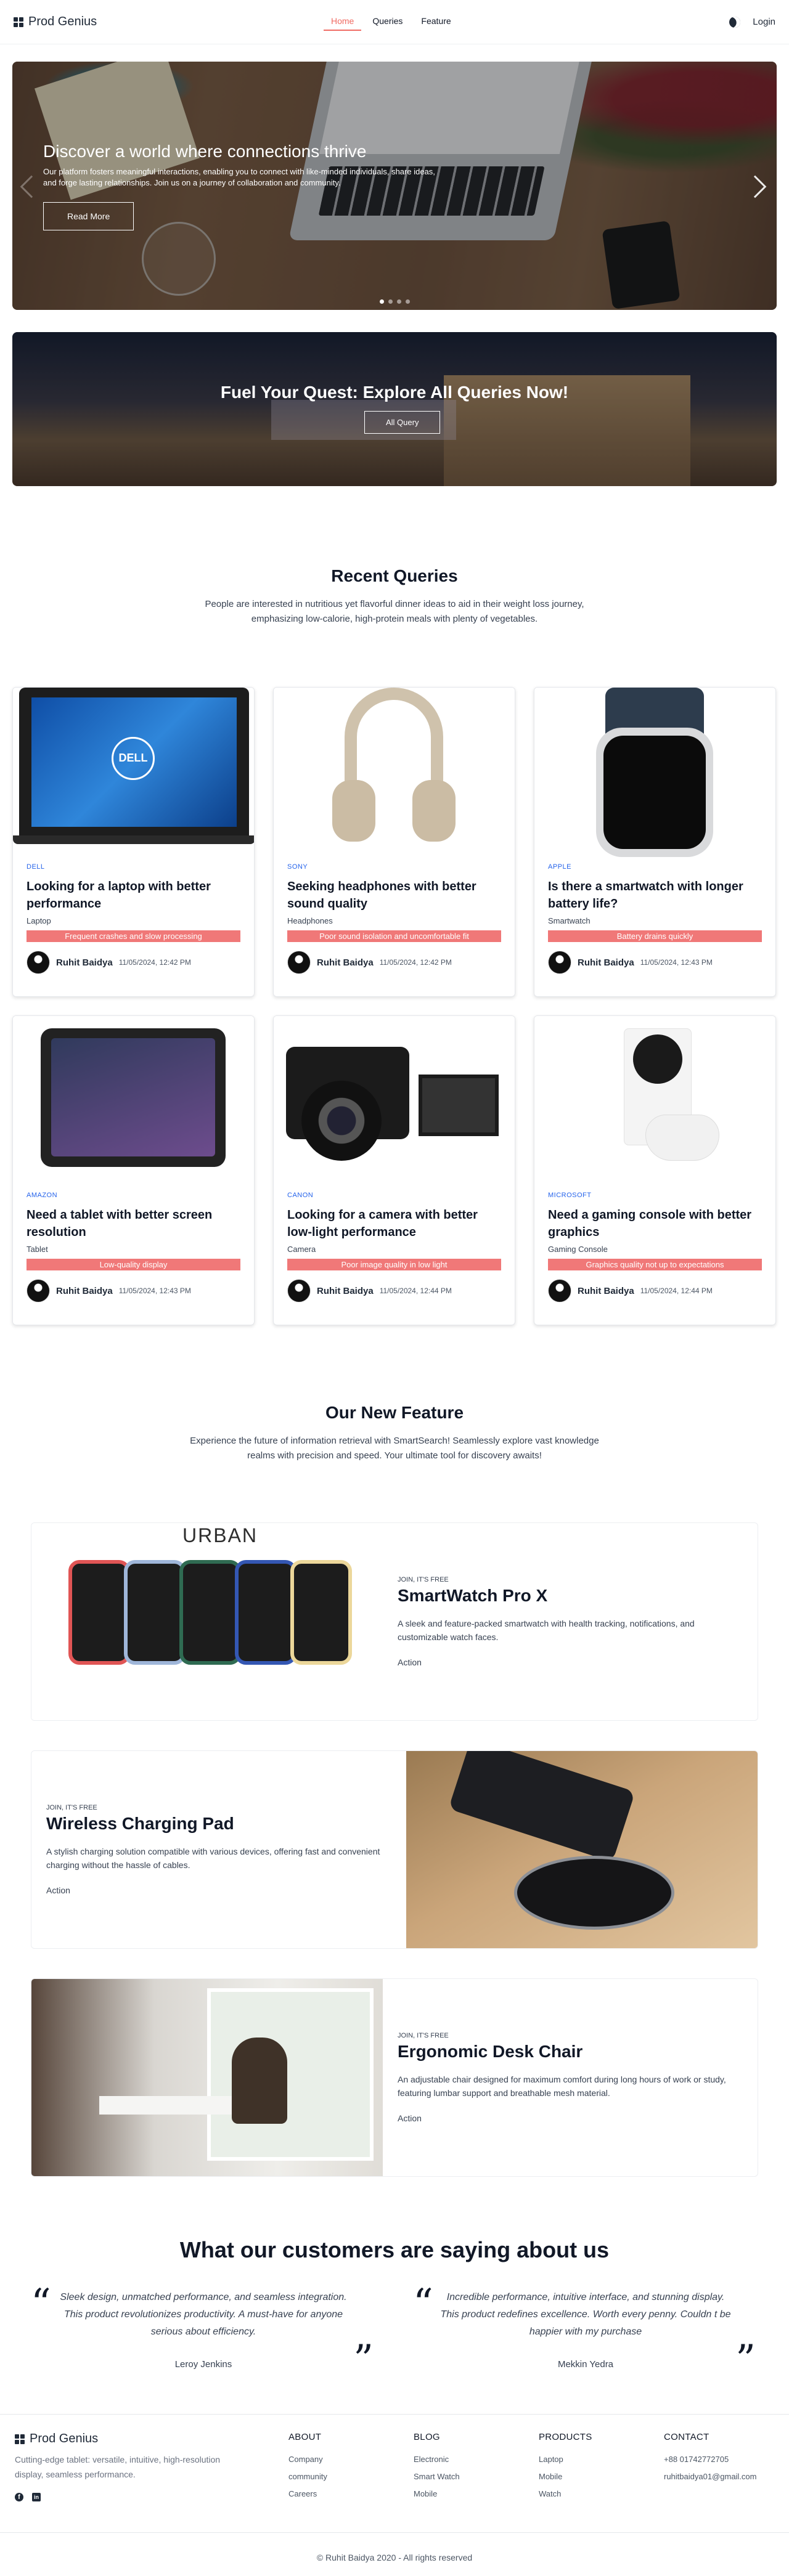 This screenshot has width=789, height=2576. Describe the element at coordinates (64, 2439) in the screenshot. I see `footer-brand-name: Prod Genius` at that location.